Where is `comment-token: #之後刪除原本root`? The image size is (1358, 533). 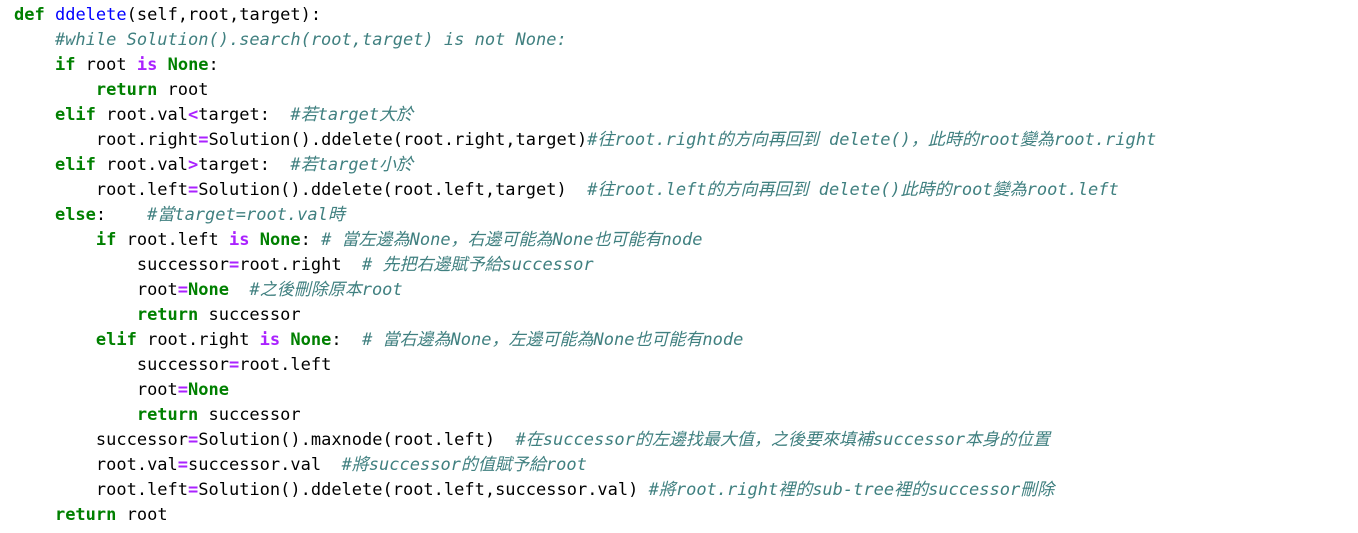
comment-token: #之後刪除原本root is located at coordinates (326, 290).